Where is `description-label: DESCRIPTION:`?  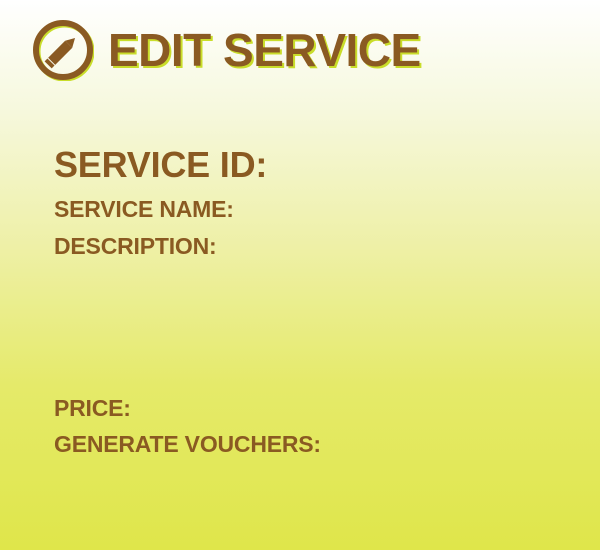 description-label: DESCRIPTION: is located at coordinates (135, 246).